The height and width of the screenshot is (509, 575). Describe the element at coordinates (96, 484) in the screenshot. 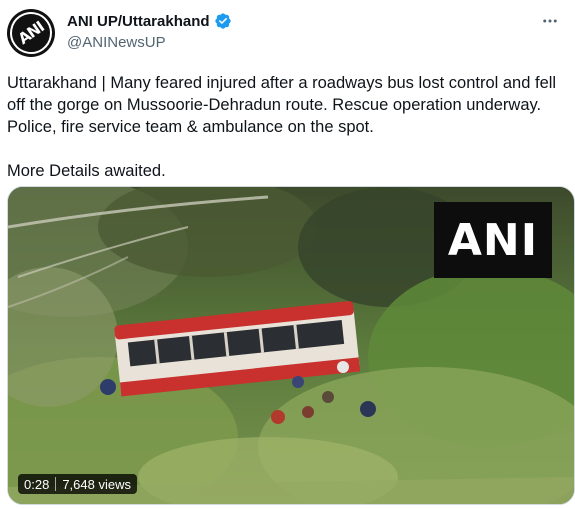

I see `view-count: 7,648 views` at that location.